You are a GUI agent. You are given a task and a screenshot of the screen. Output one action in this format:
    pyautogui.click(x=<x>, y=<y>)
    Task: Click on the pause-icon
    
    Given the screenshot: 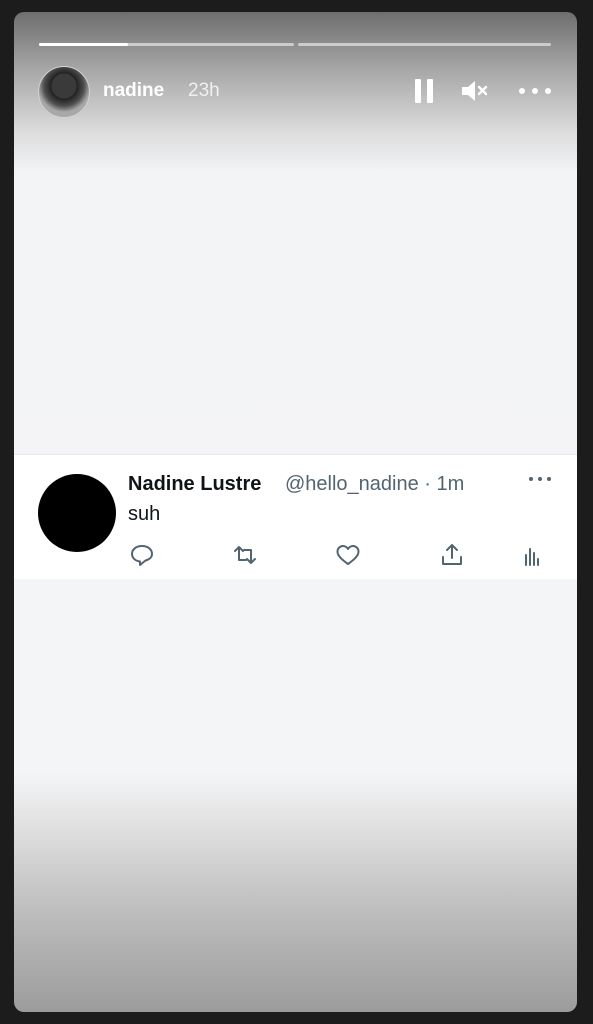 What is the action you would take?
    pyautogui.click(x=424, y=91)
    